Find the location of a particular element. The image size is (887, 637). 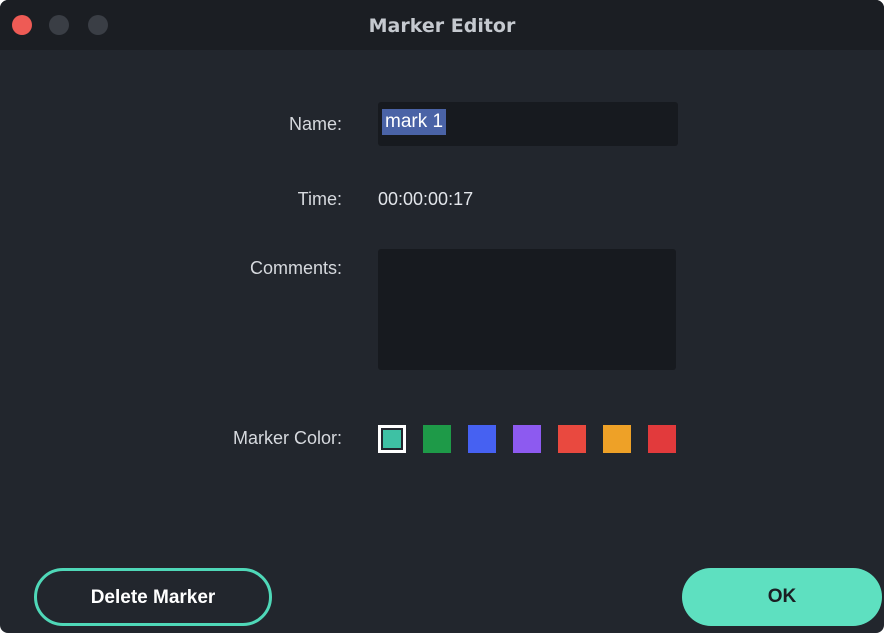

color-swatch-fill is located at coordinates (392, 439).